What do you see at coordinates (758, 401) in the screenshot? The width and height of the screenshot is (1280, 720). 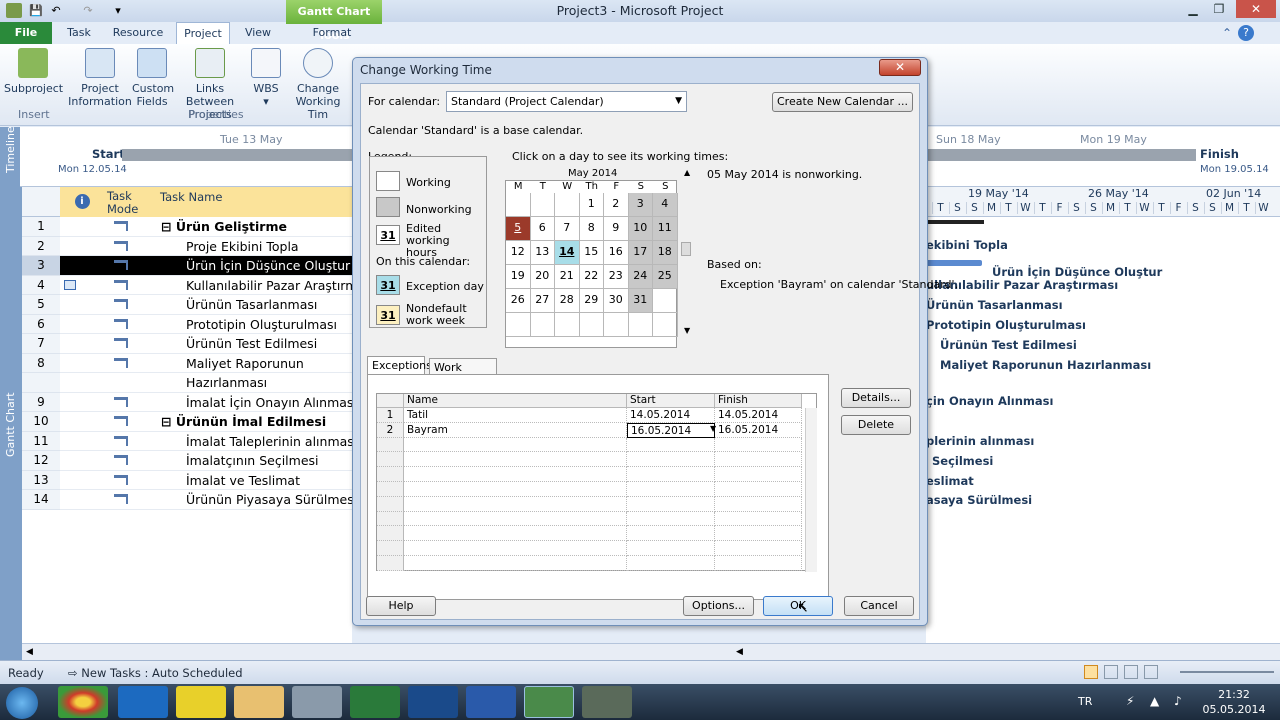 I see `grid-header: Finish` at bounding box center [758, 401].